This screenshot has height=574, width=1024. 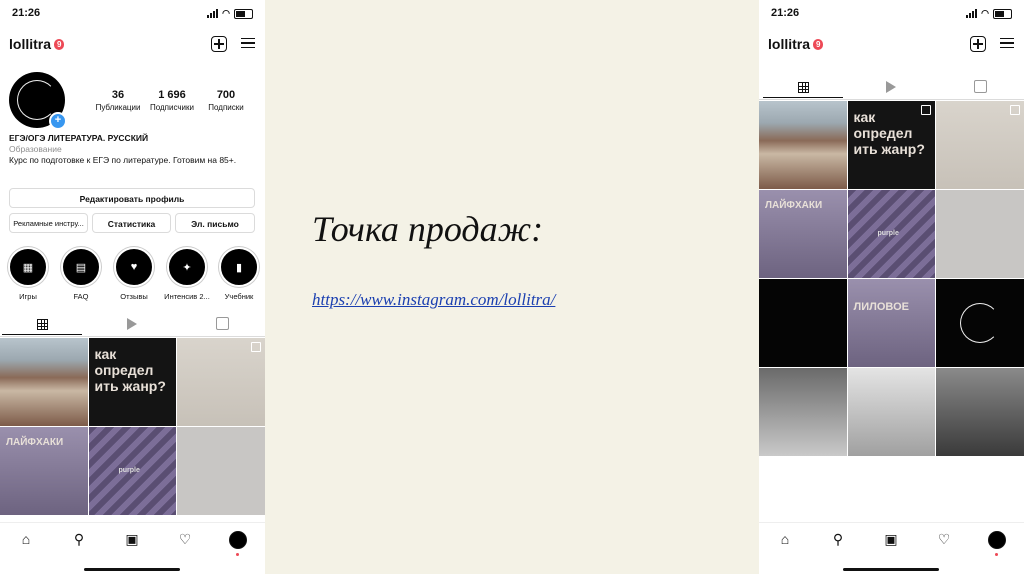 What do you see at coordinates (433, 300) in the screenshot?
I see `instagram-link: https://www.instagram.com/lollitra/` at bounding box center [433, 300].